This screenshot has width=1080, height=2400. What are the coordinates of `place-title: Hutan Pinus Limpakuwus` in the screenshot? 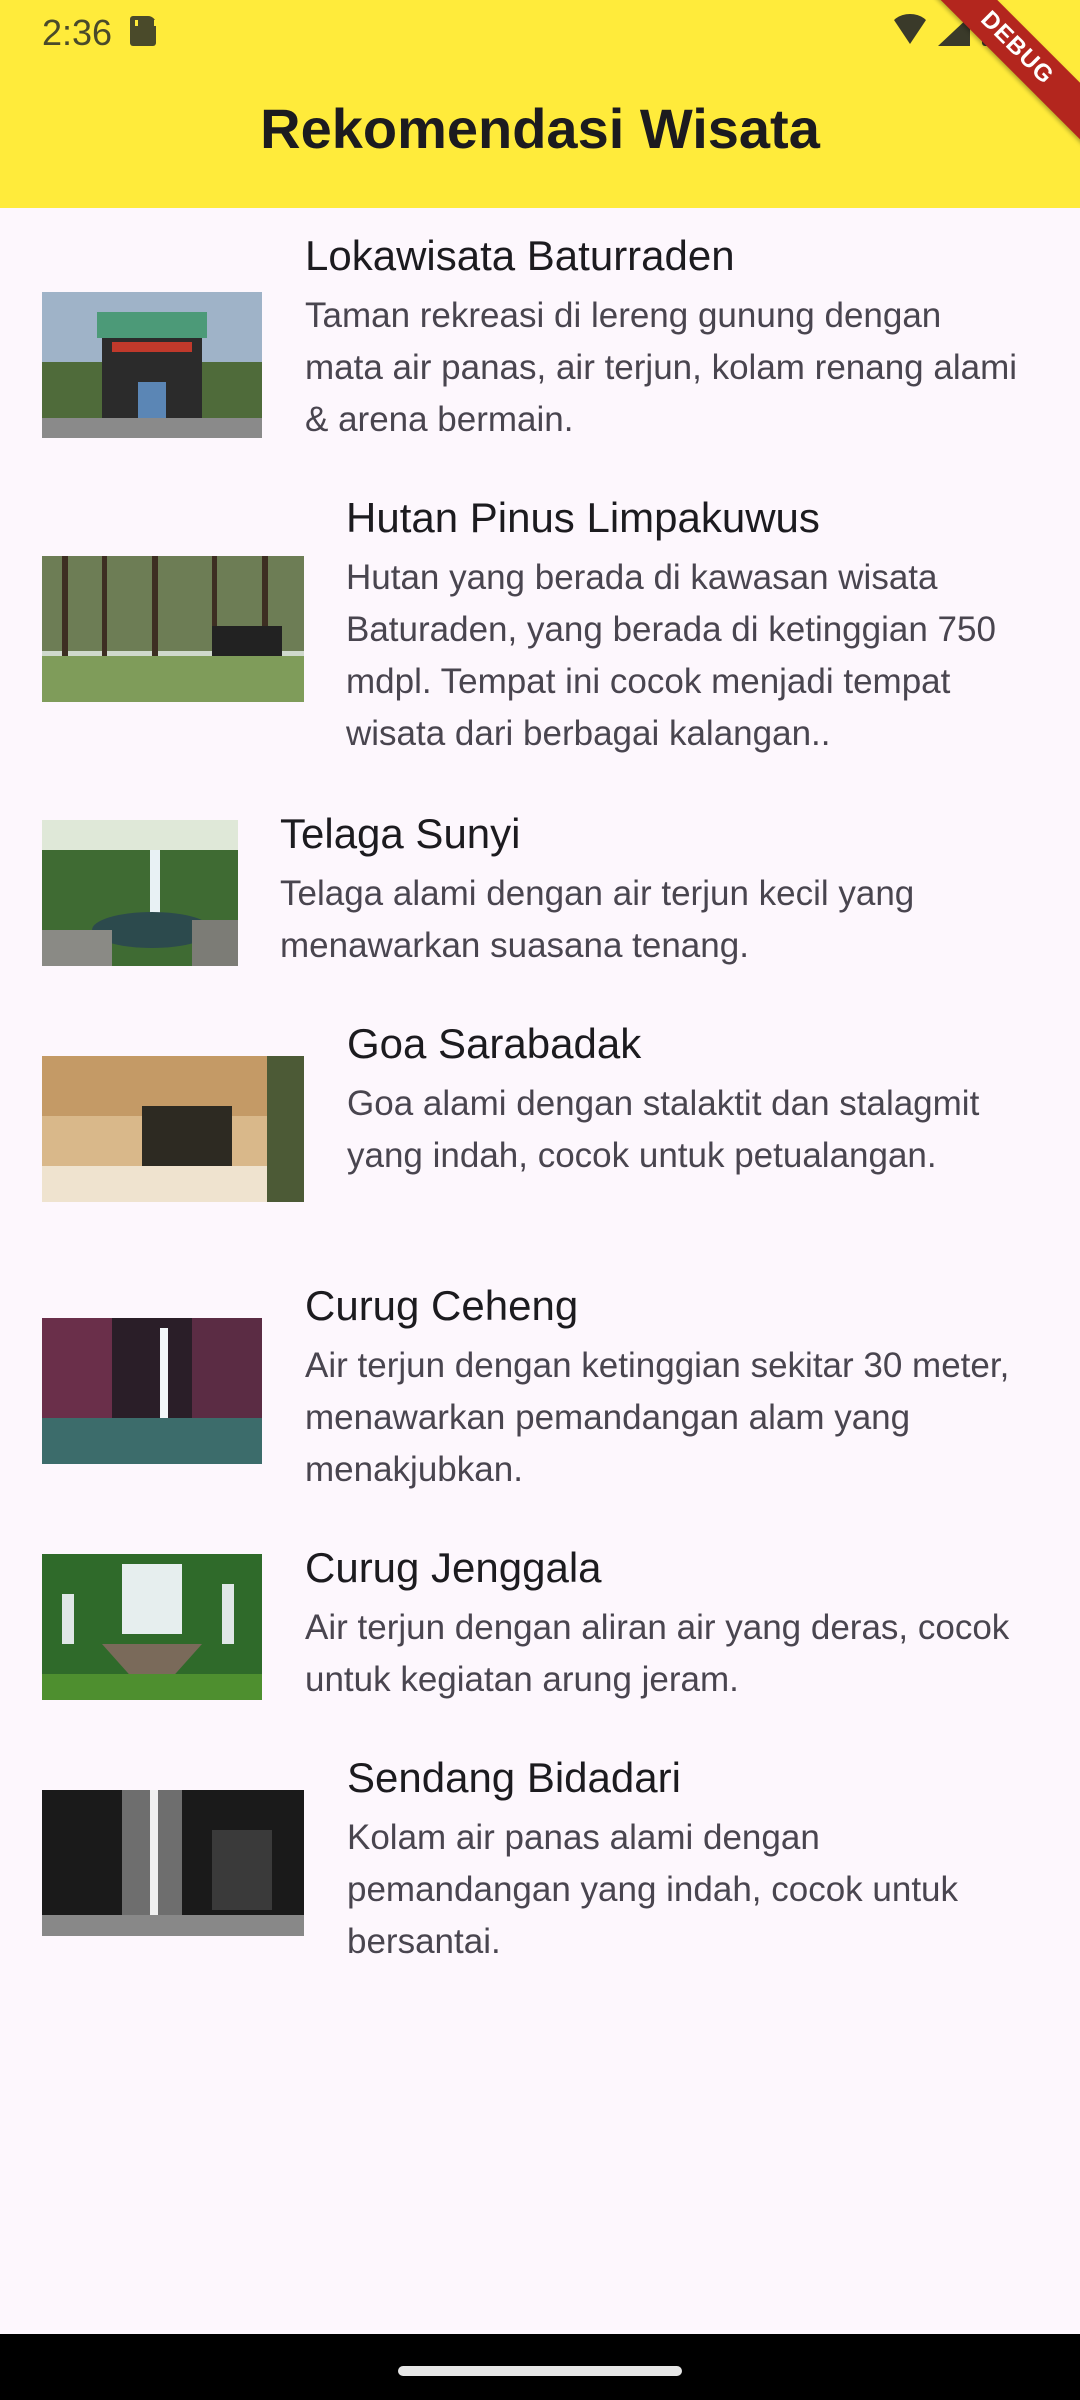 It's located at (583, 517).